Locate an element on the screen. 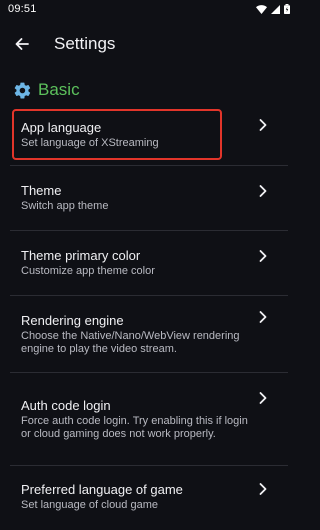  page-title: Settings is located at coordinates (85, 43).